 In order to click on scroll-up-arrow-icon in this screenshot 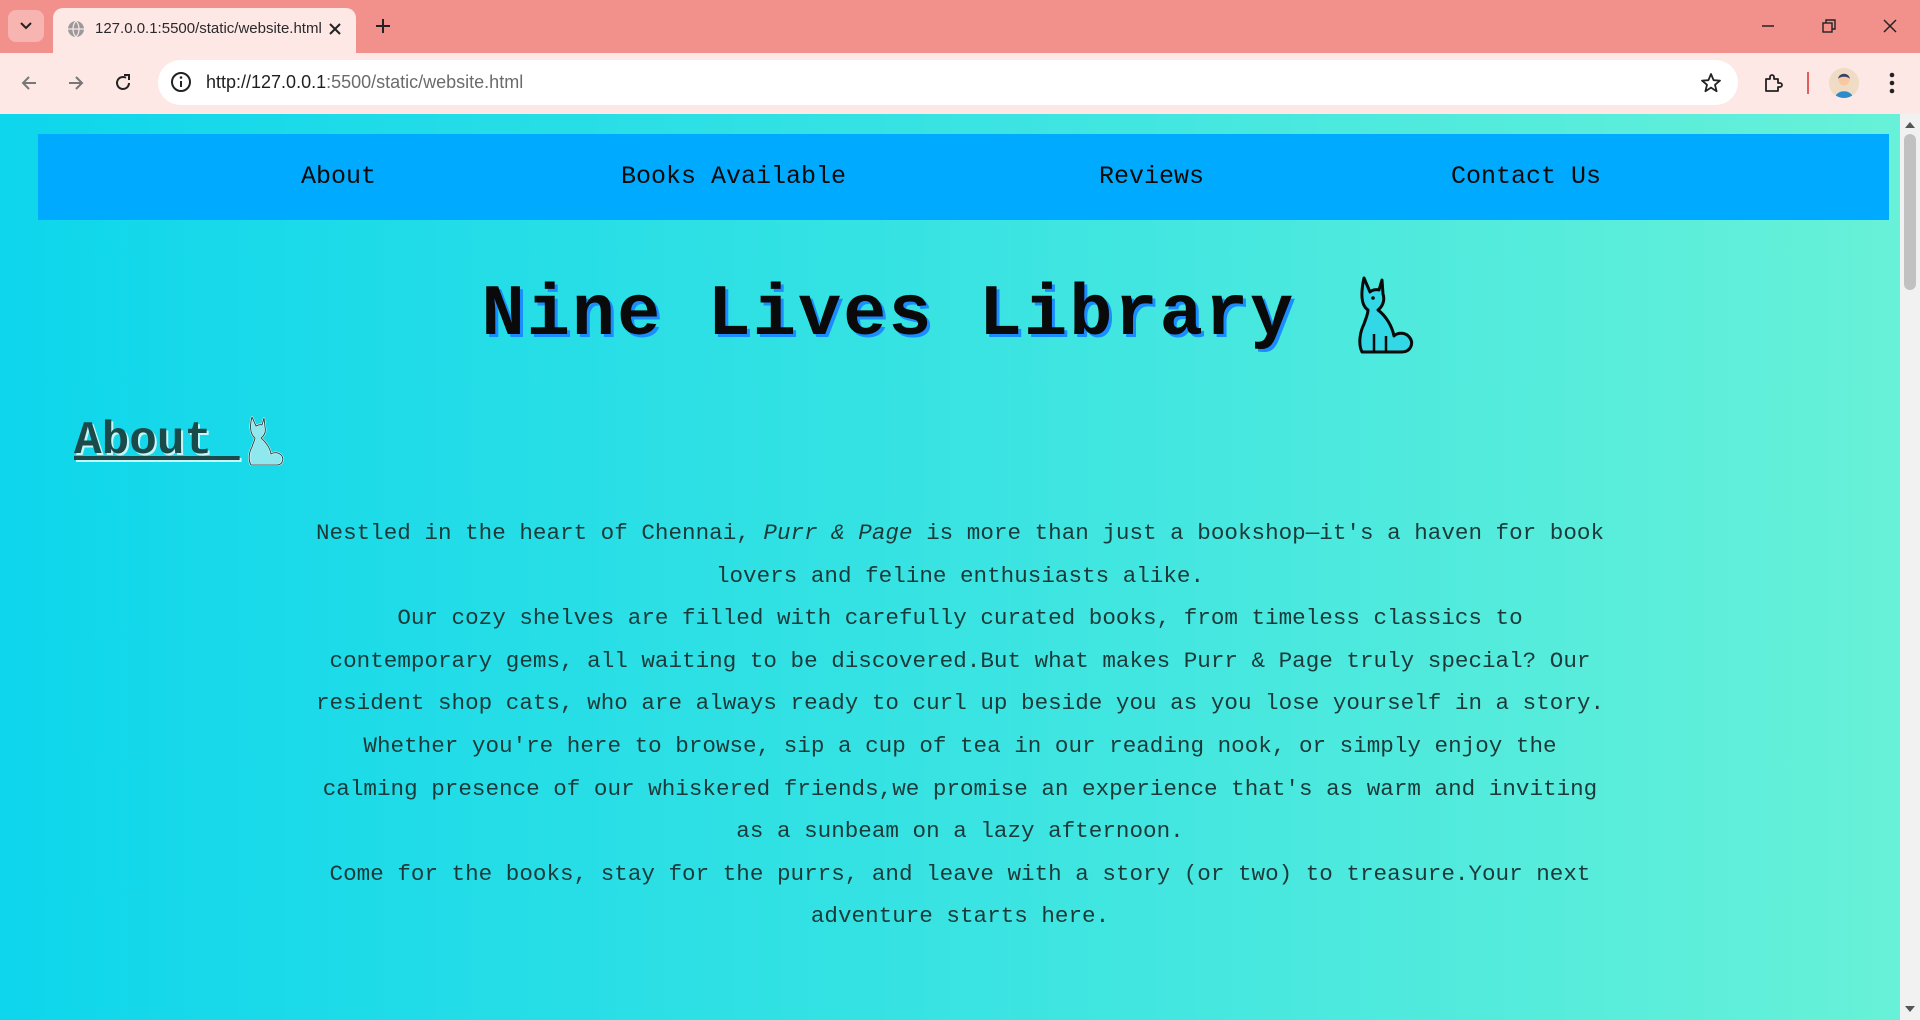, I will do `click(1910, 124)`.